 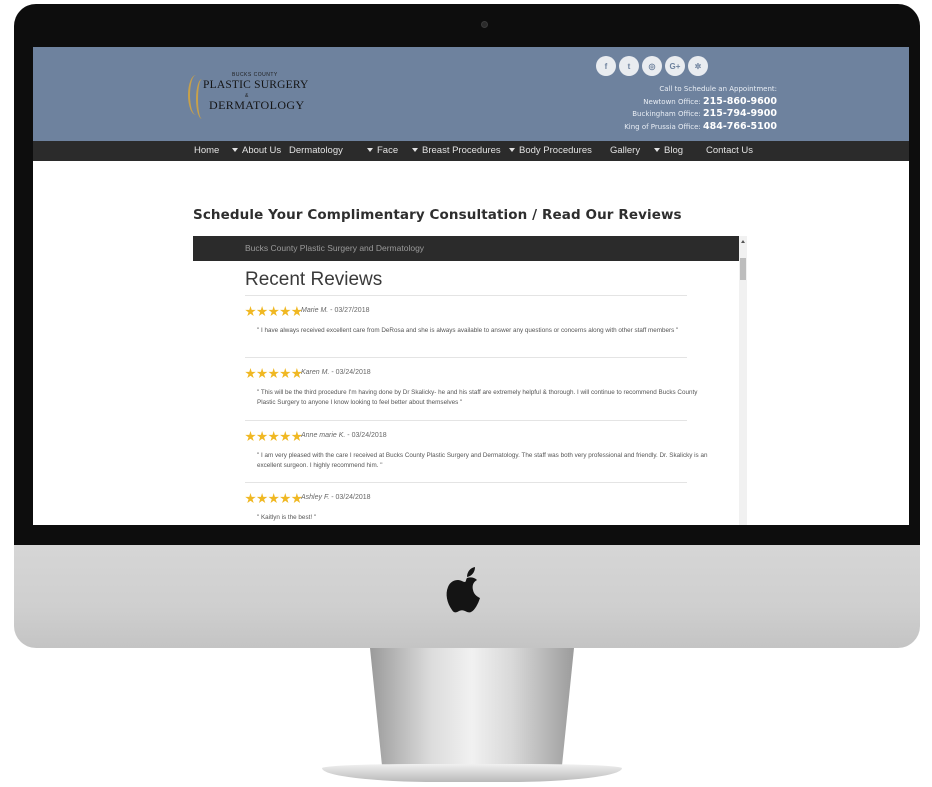 I want to click on review-date: - 03/27/2018, so click(x=349, y=310).